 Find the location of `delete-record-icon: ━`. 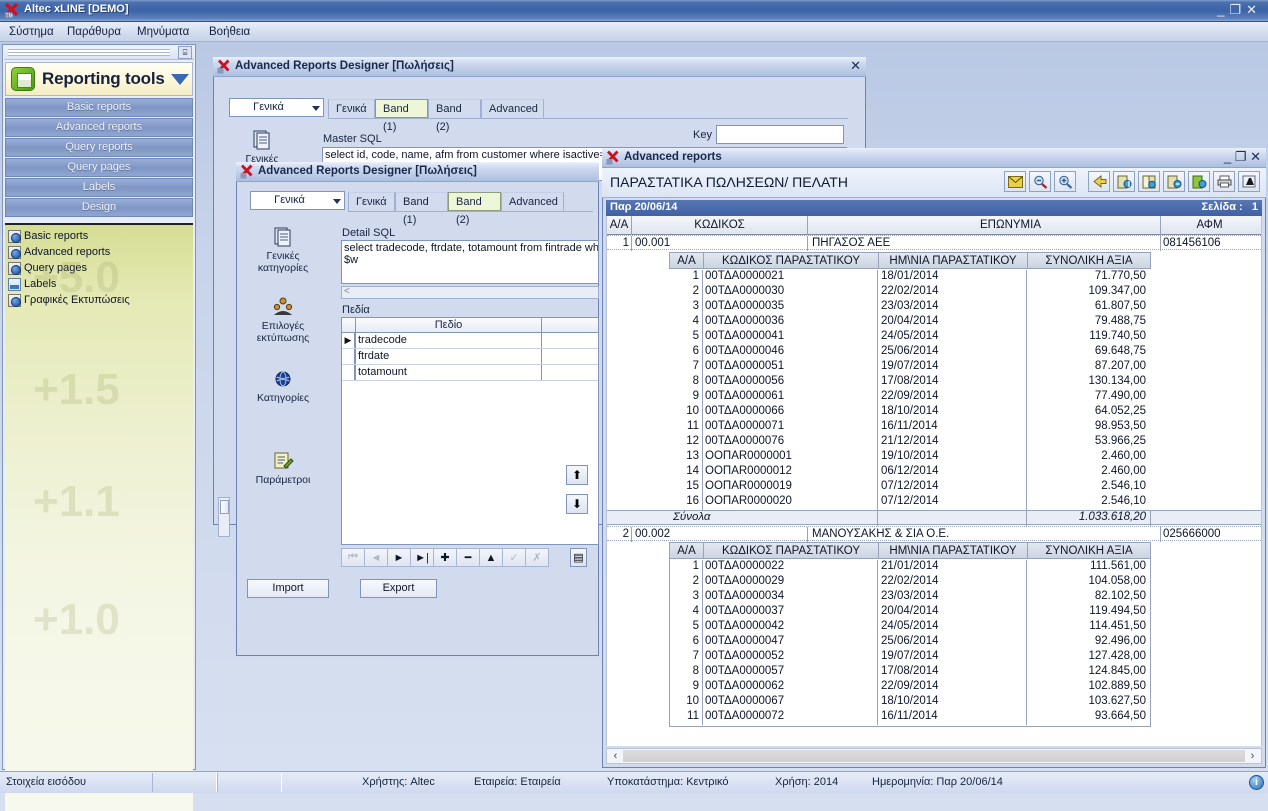

delete-record-icon: ━ is located at coordinates (468, 557).